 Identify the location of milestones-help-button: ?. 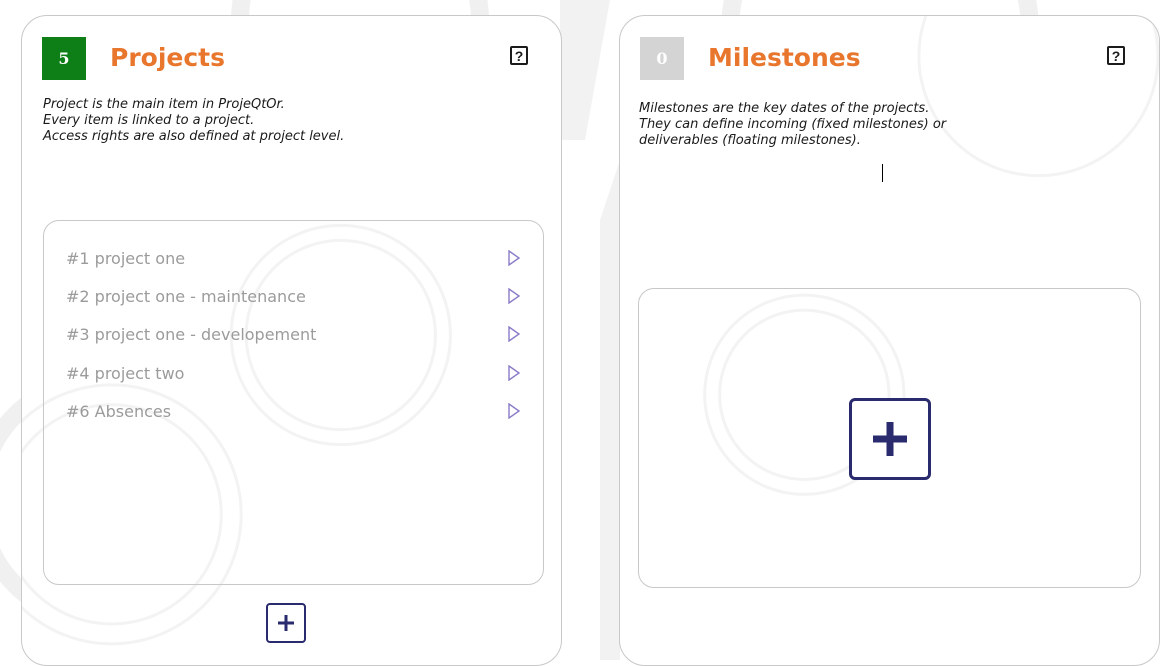
(1116, 55).